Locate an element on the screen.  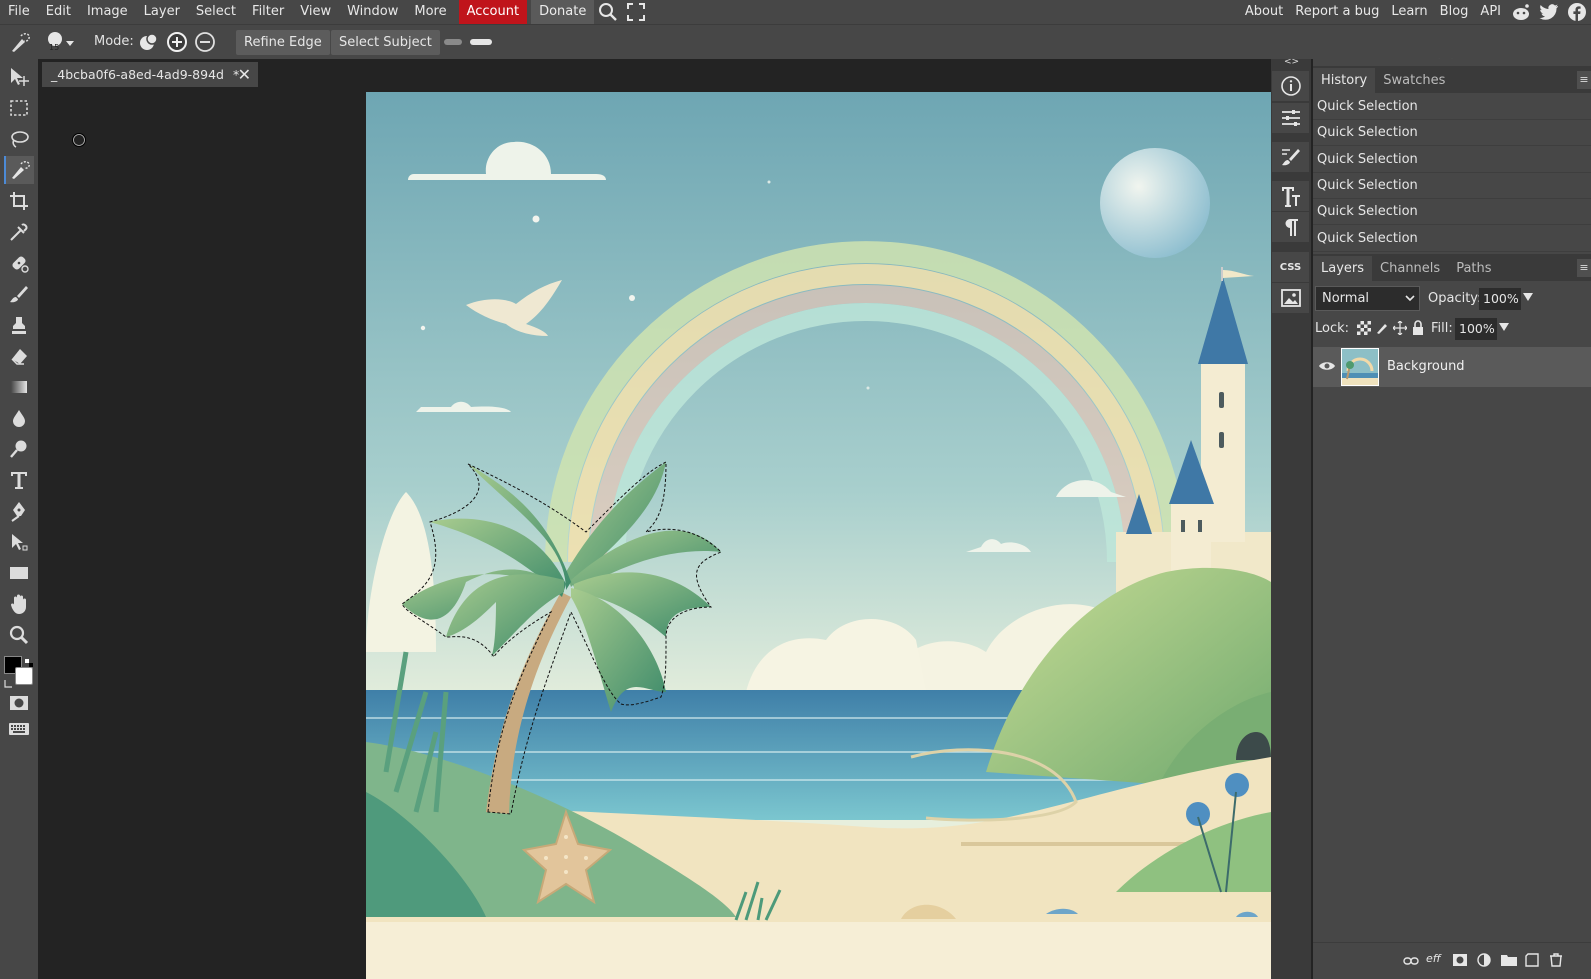
menu-more: More is located at coordinates (430, 12).